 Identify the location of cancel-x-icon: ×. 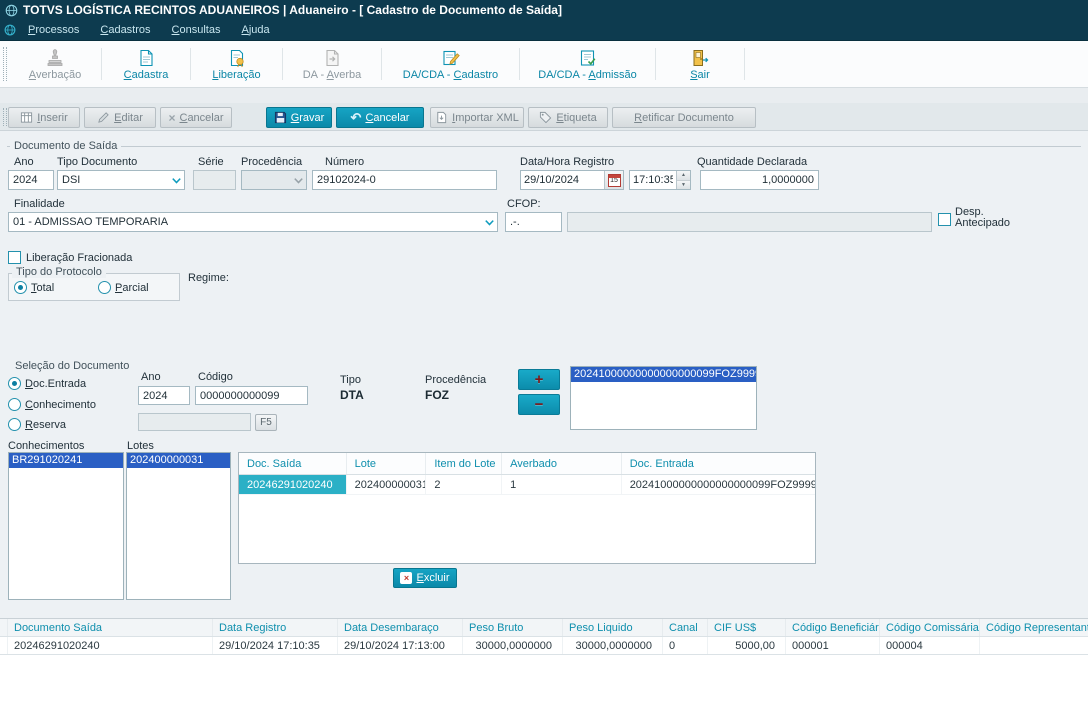
(172, 117).